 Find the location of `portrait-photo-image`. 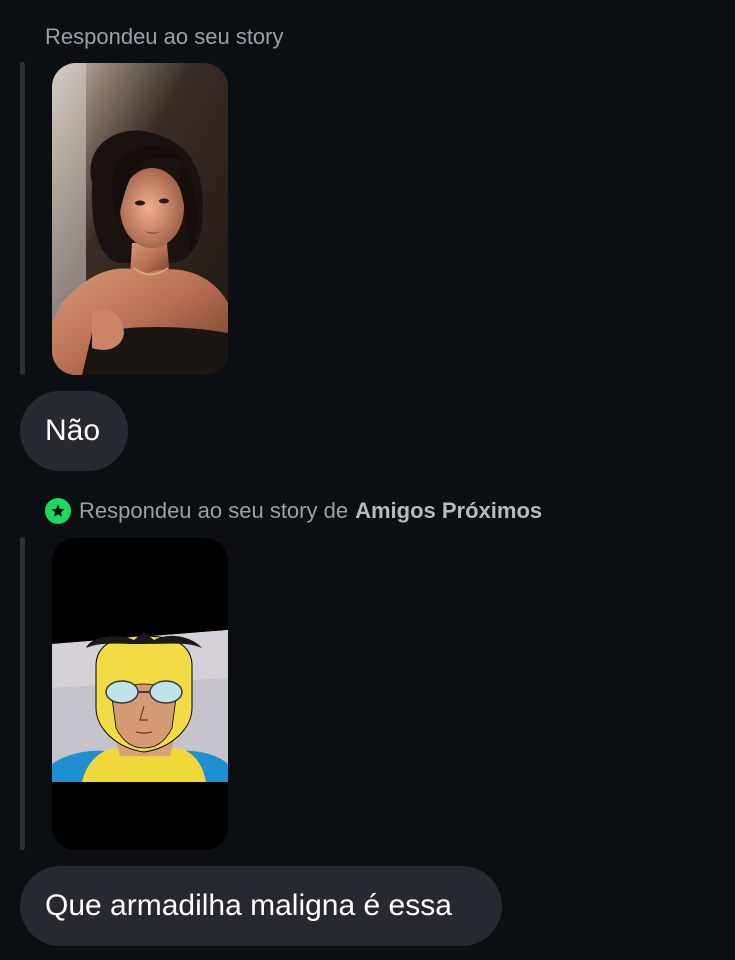

portrait-photo-image is located at coordinates (140, 219).